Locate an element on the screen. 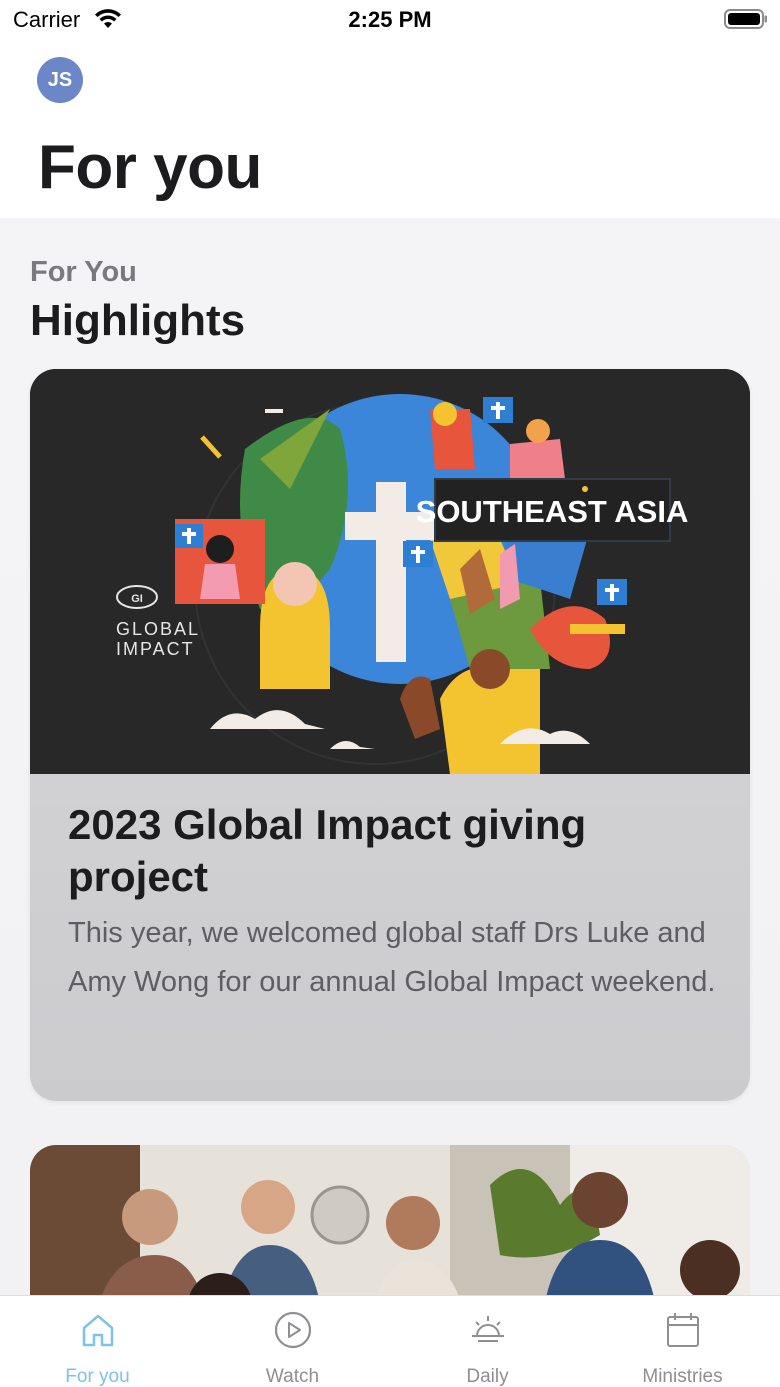  section-title: Highlights is located at coordinates (138, 320).